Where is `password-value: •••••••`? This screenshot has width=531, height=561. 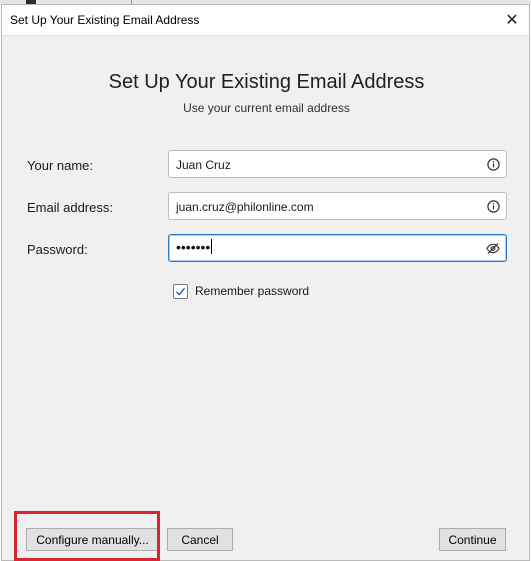
password-value: ••••••• is located at coordinates (194, 247).